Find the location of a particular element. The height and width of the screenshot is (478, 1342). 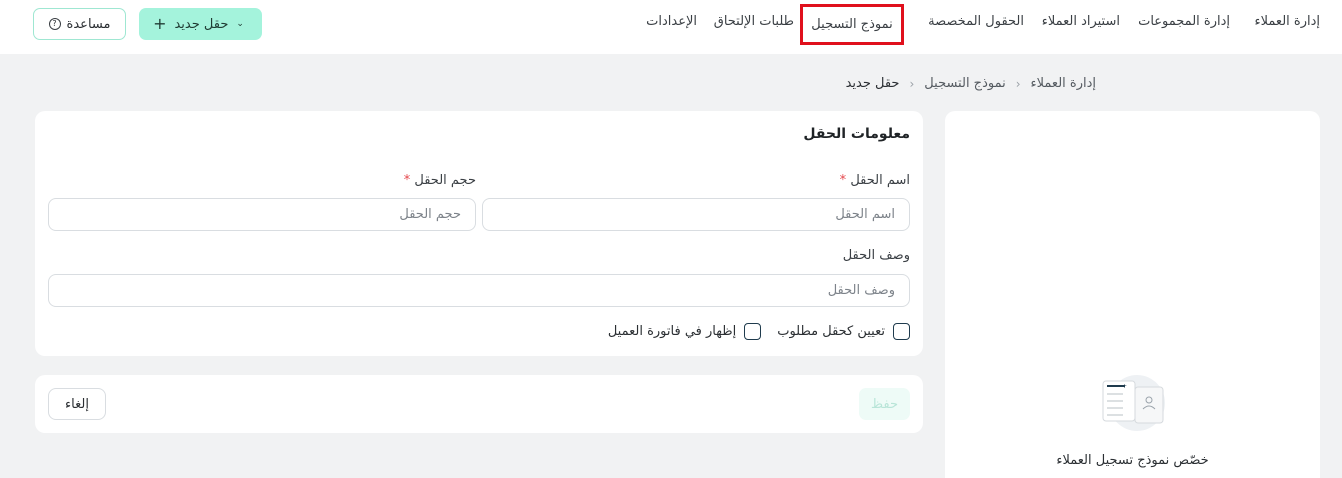

nav-item-group-management: إدارة المجموعات is located at coordinates (1184, 21).